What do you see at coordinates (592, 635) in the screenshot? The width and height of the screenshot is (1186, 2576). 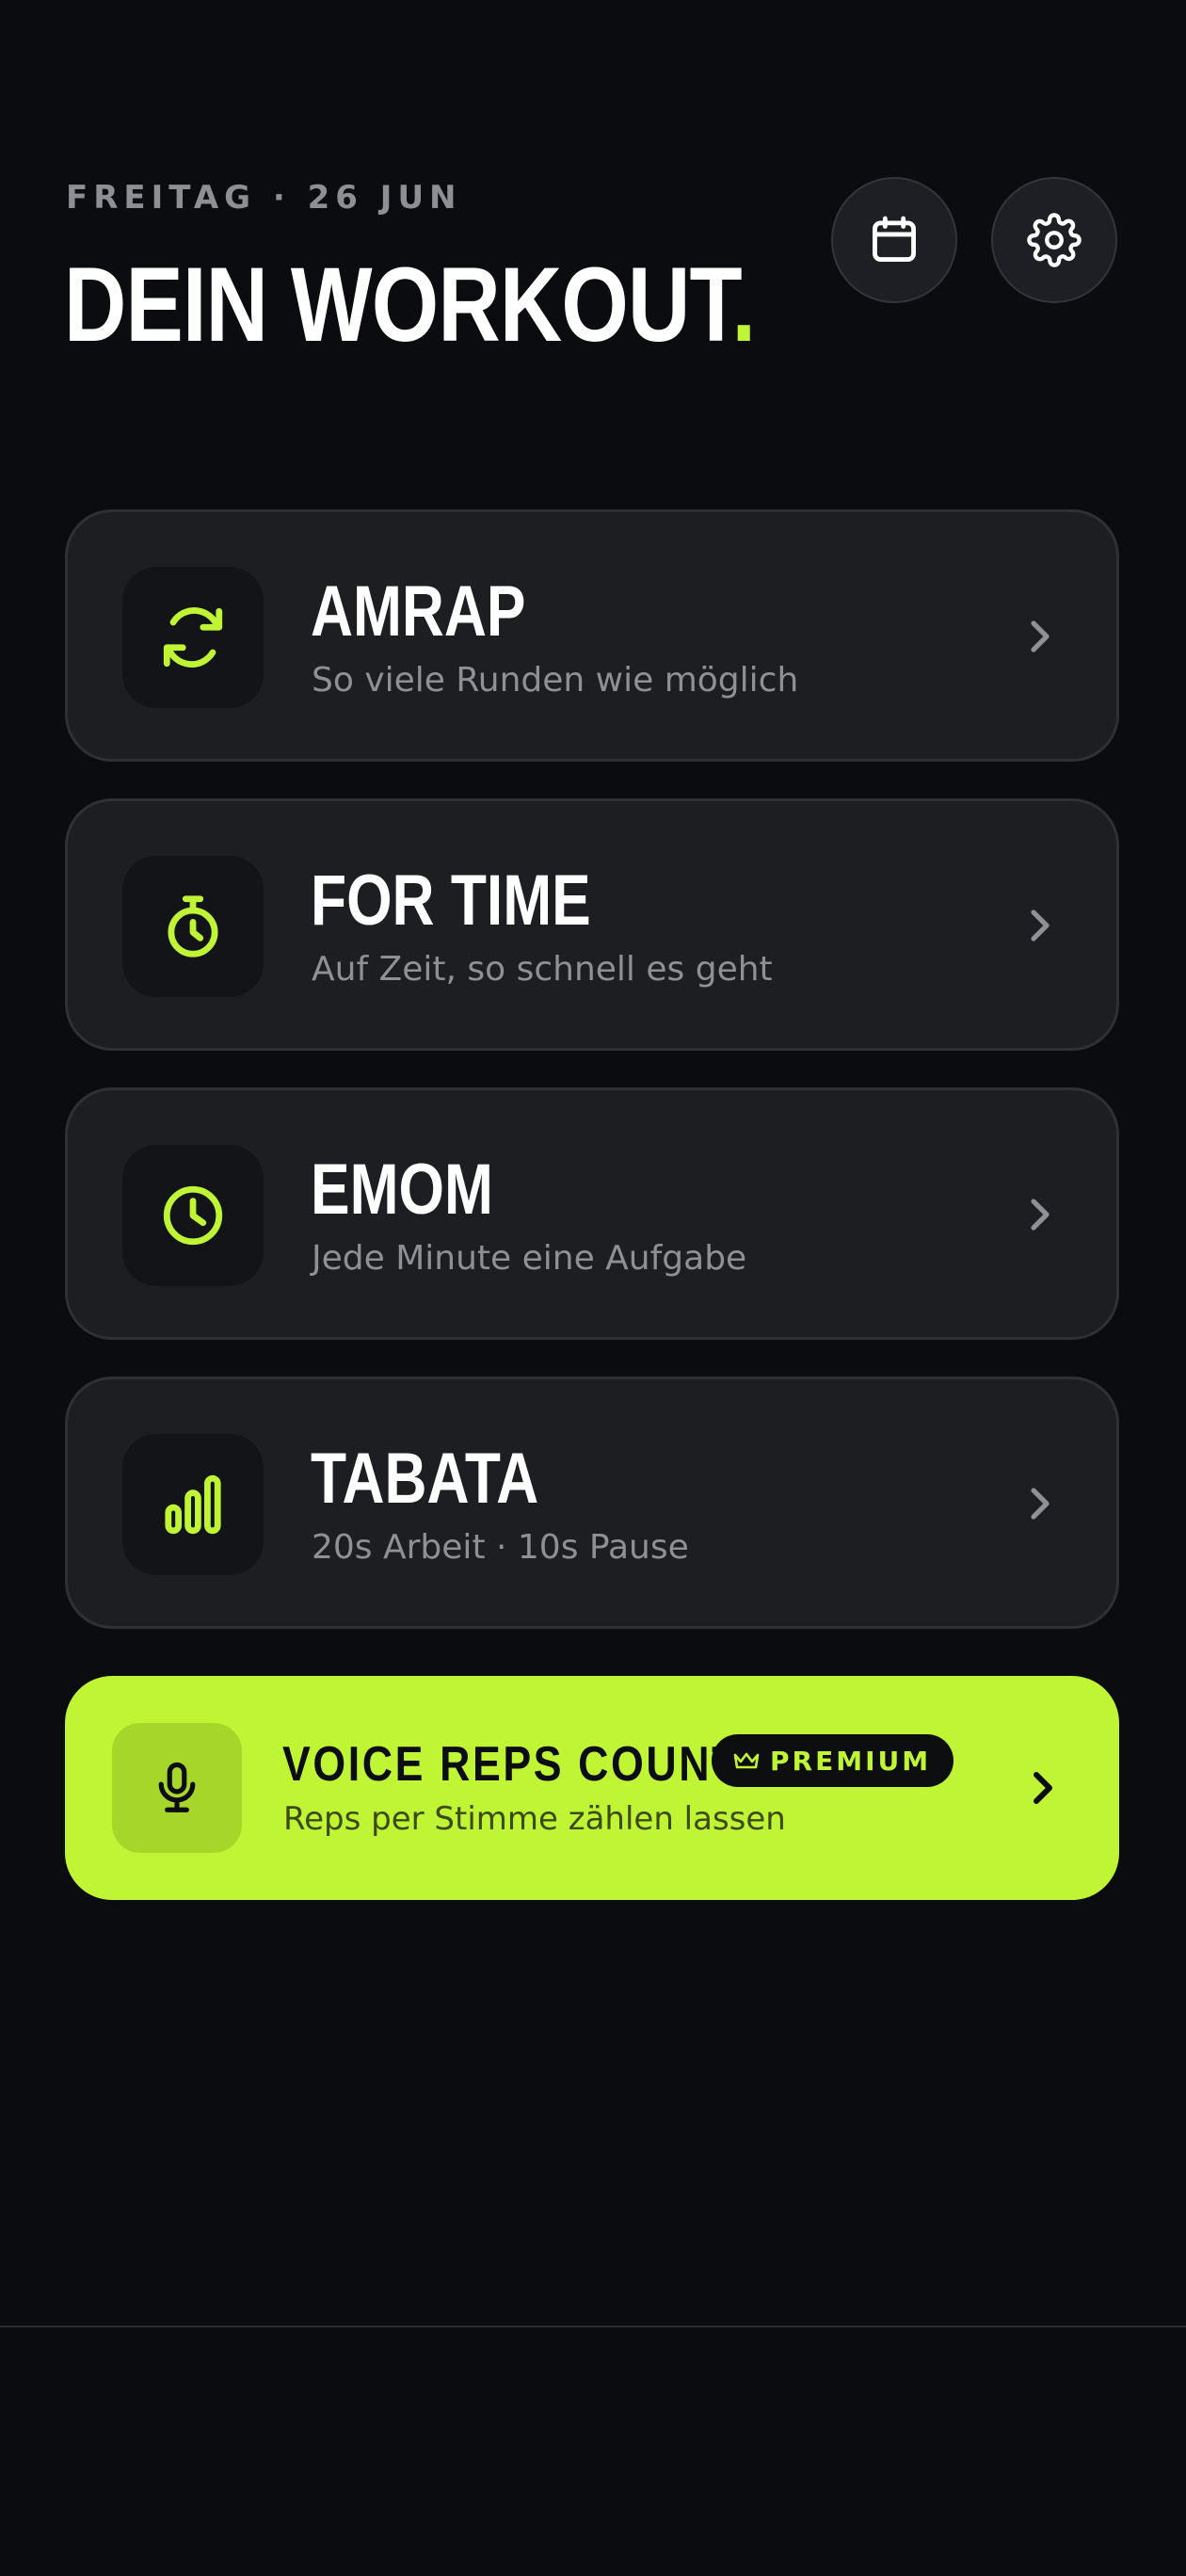 I see `workout-card-amrap: AMRAP So viele Runden wie möglich` at bounding box center [592, 635].